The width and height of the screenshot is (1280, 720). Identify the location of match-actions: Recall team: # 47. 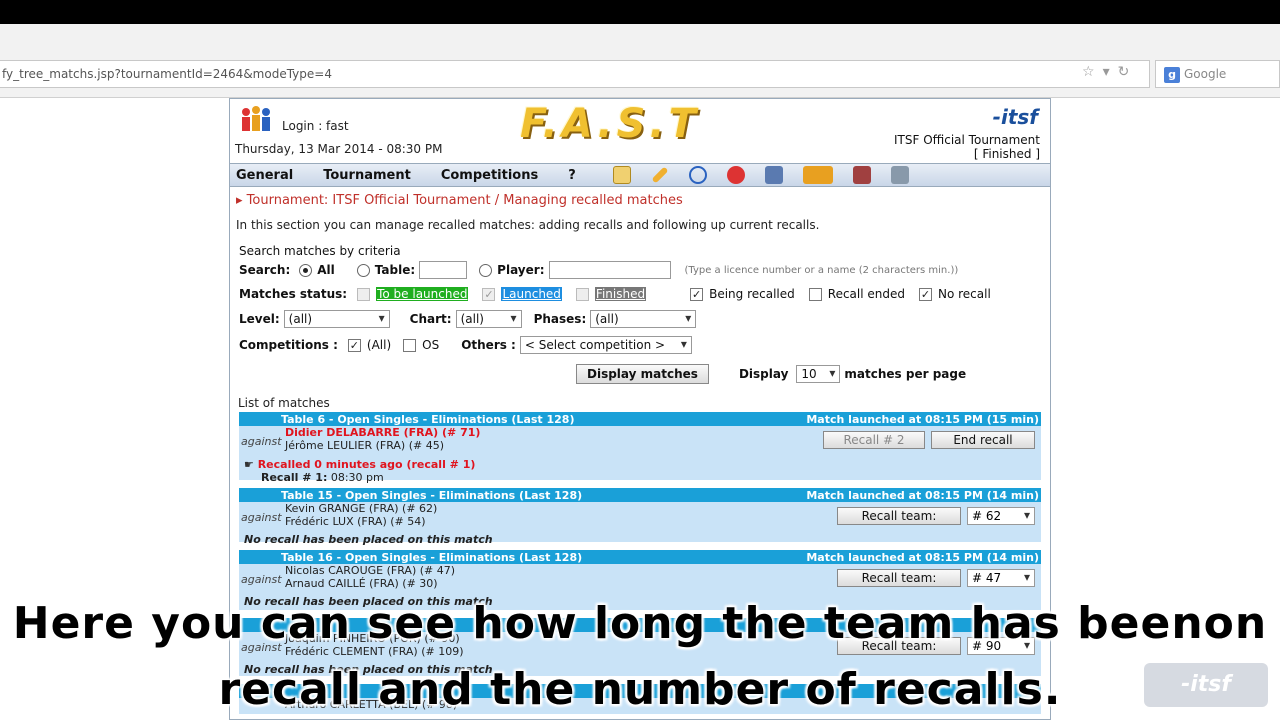
(936, 578).